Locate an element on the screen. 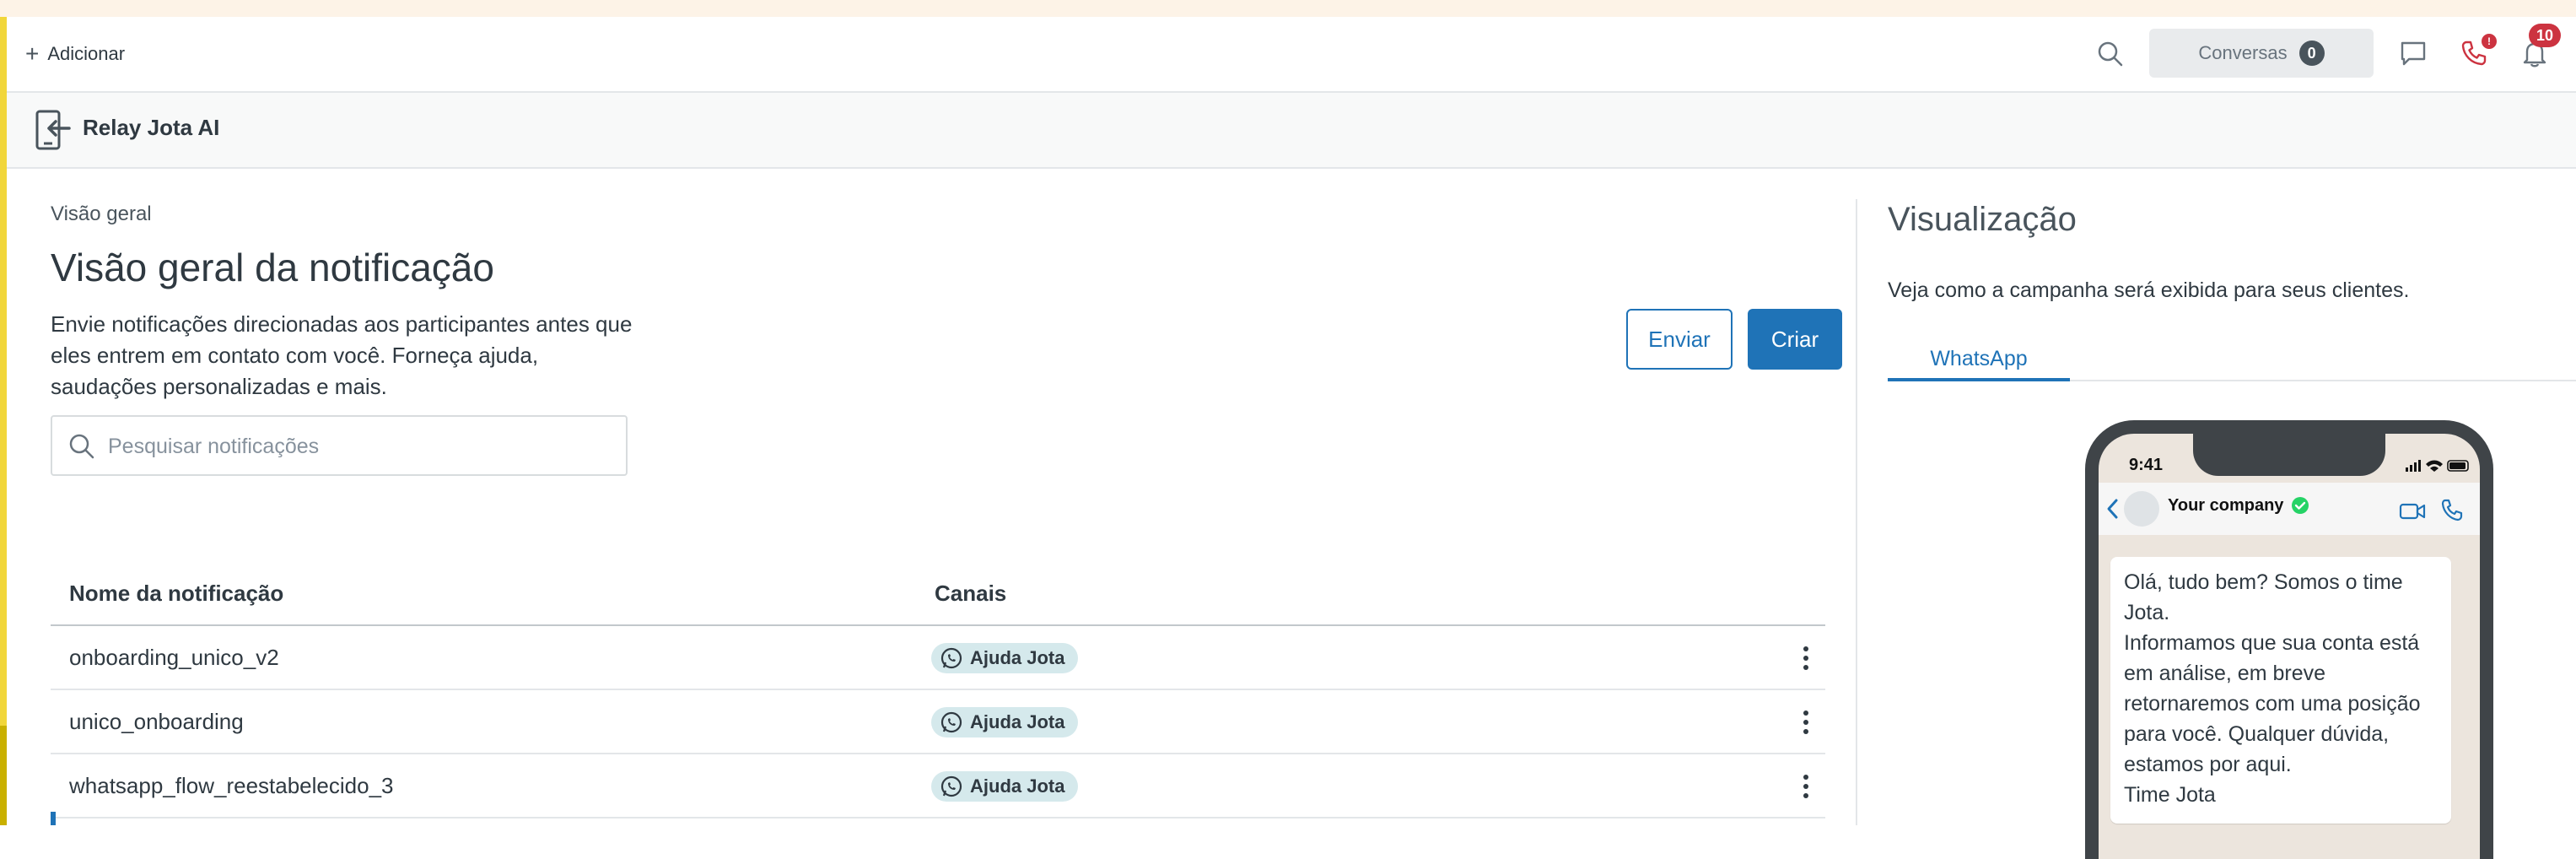 Image resolution: width=2576 pixels, height=859 pixels. table-row: unico_onboarding Ajuda Jota is located at coordinates (938, 722).